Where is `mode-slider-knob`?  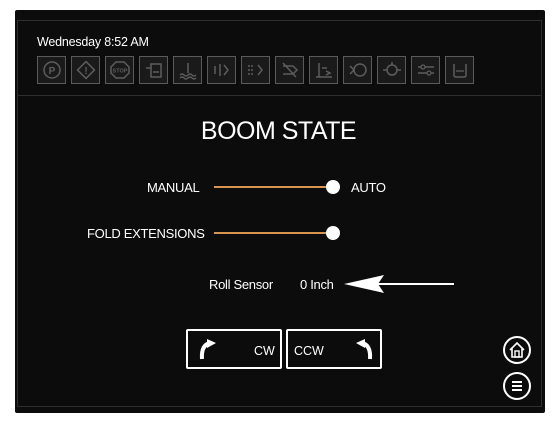
mode-slider-knob is located at coordinates (333, 187).